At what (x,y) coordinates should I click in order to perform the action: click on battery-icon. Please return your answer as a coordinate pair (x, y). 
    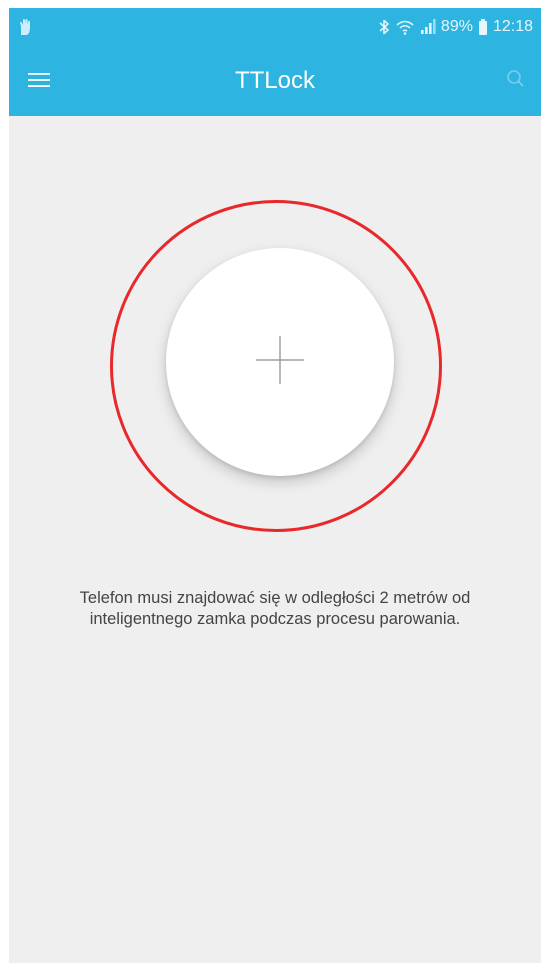
    Looking at the image, I should click on (483, 27).